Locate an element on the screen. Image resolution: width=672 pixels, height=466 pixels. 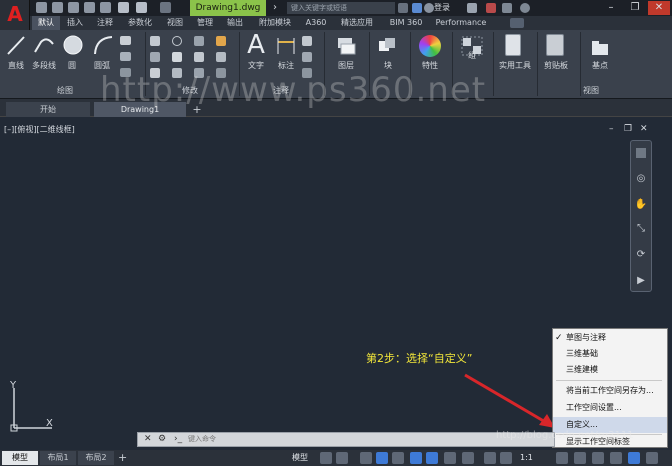
tab-model: 模型 is located at coordinates (20, 458).